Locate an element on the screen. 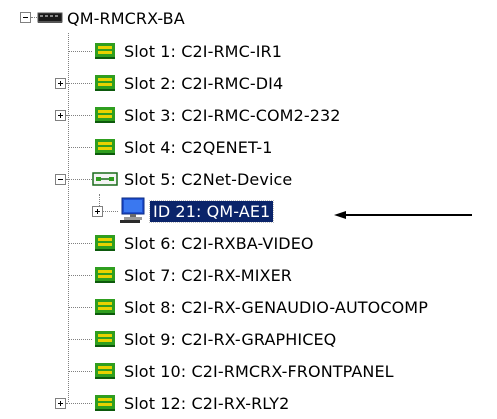 This screenshot has width=497, height=419. tree-node-selected: ID 21: QM-AE1 is located at coordinates (211, 211).